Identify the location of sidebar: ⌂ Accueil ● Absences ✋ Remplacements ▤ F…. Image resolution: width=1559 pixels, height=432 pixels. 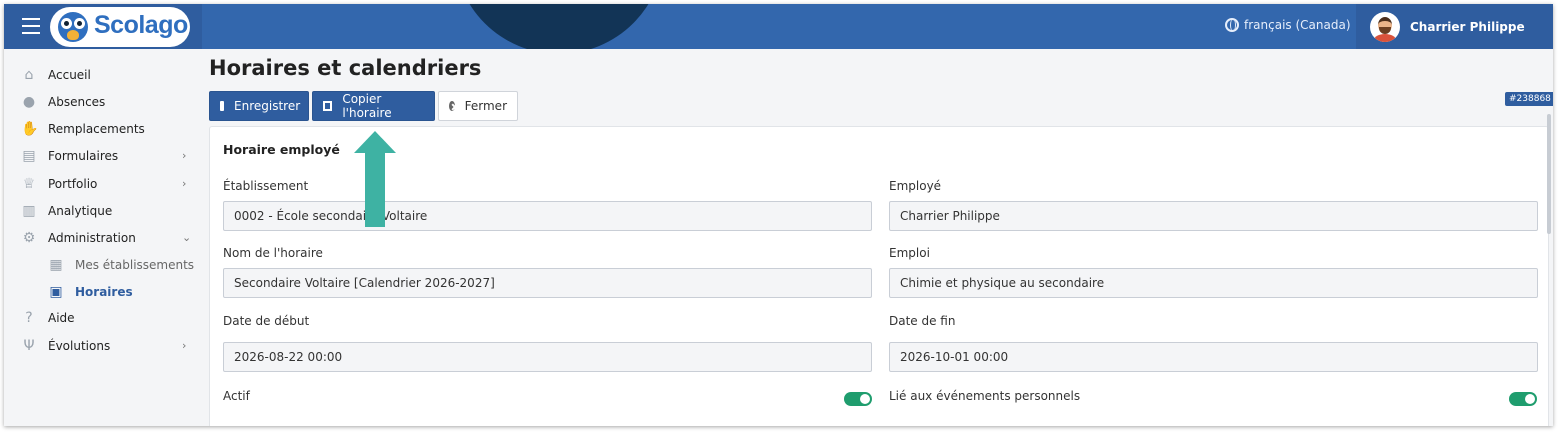
(103, 237).